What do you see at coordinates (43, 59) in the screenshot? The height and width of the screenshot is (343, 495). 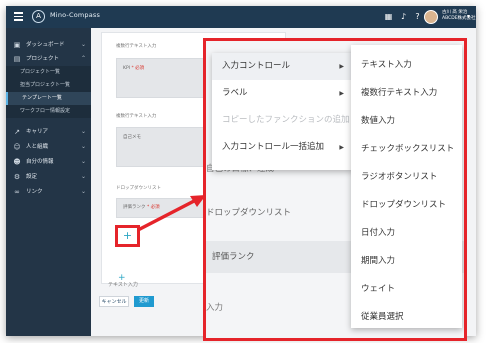 I see `sidebar-item-label: プロジェクト` at bounding box center [43, 59].